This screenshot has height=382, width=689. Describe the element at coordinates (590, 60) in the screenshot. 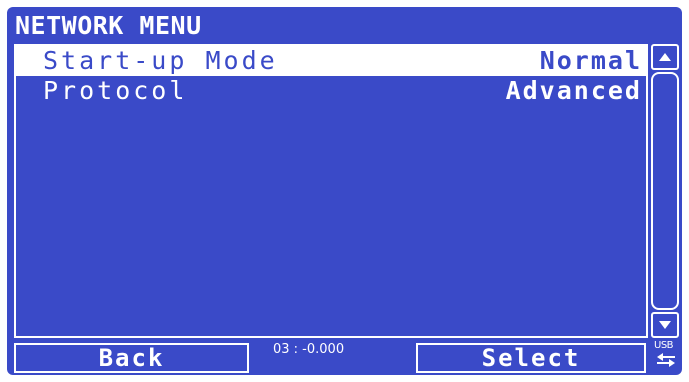

I see `menu-item-value: Normal` at that location.